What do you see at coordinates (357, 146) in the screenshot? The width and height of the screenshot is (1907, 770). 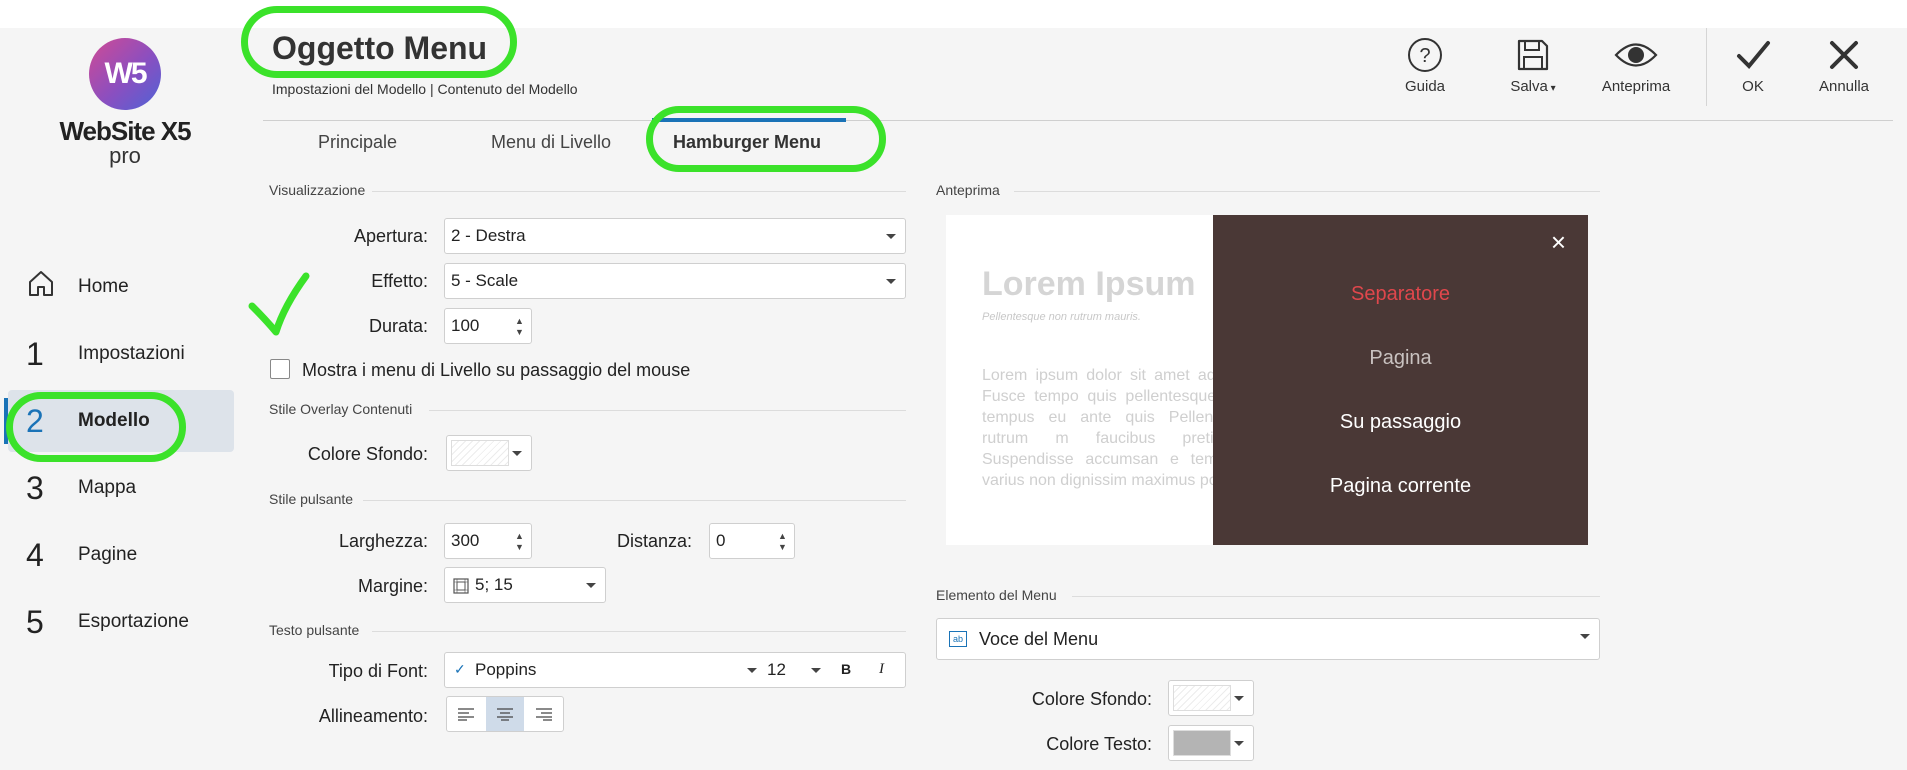 I see `tab-principale: Principale` at bounding box center [357, 146].